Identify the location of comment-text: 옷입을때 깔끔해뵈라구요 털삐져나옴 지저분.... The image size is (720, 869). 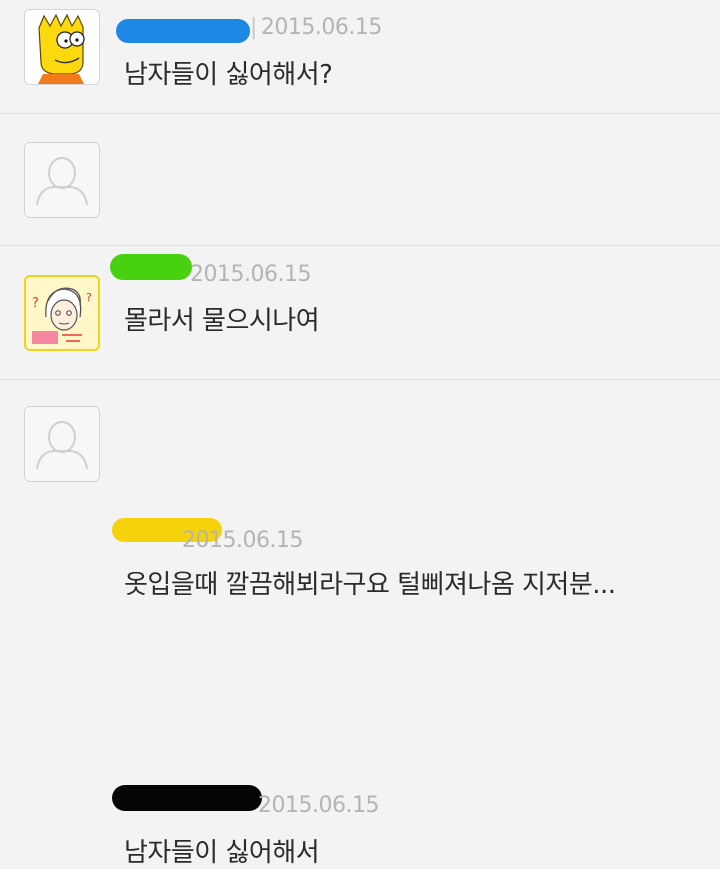
(370, 585).